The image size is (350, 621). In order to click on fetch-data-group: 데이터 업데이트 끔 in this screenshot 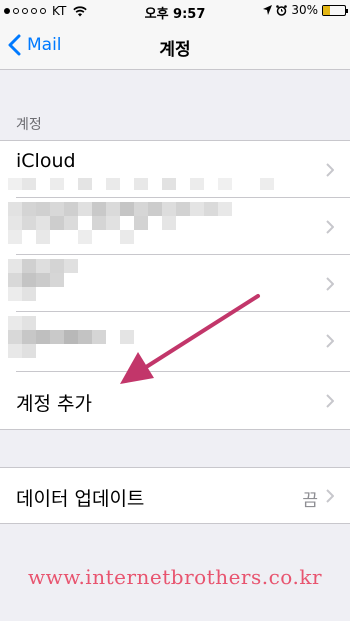, I will do `click(175, 495)`.